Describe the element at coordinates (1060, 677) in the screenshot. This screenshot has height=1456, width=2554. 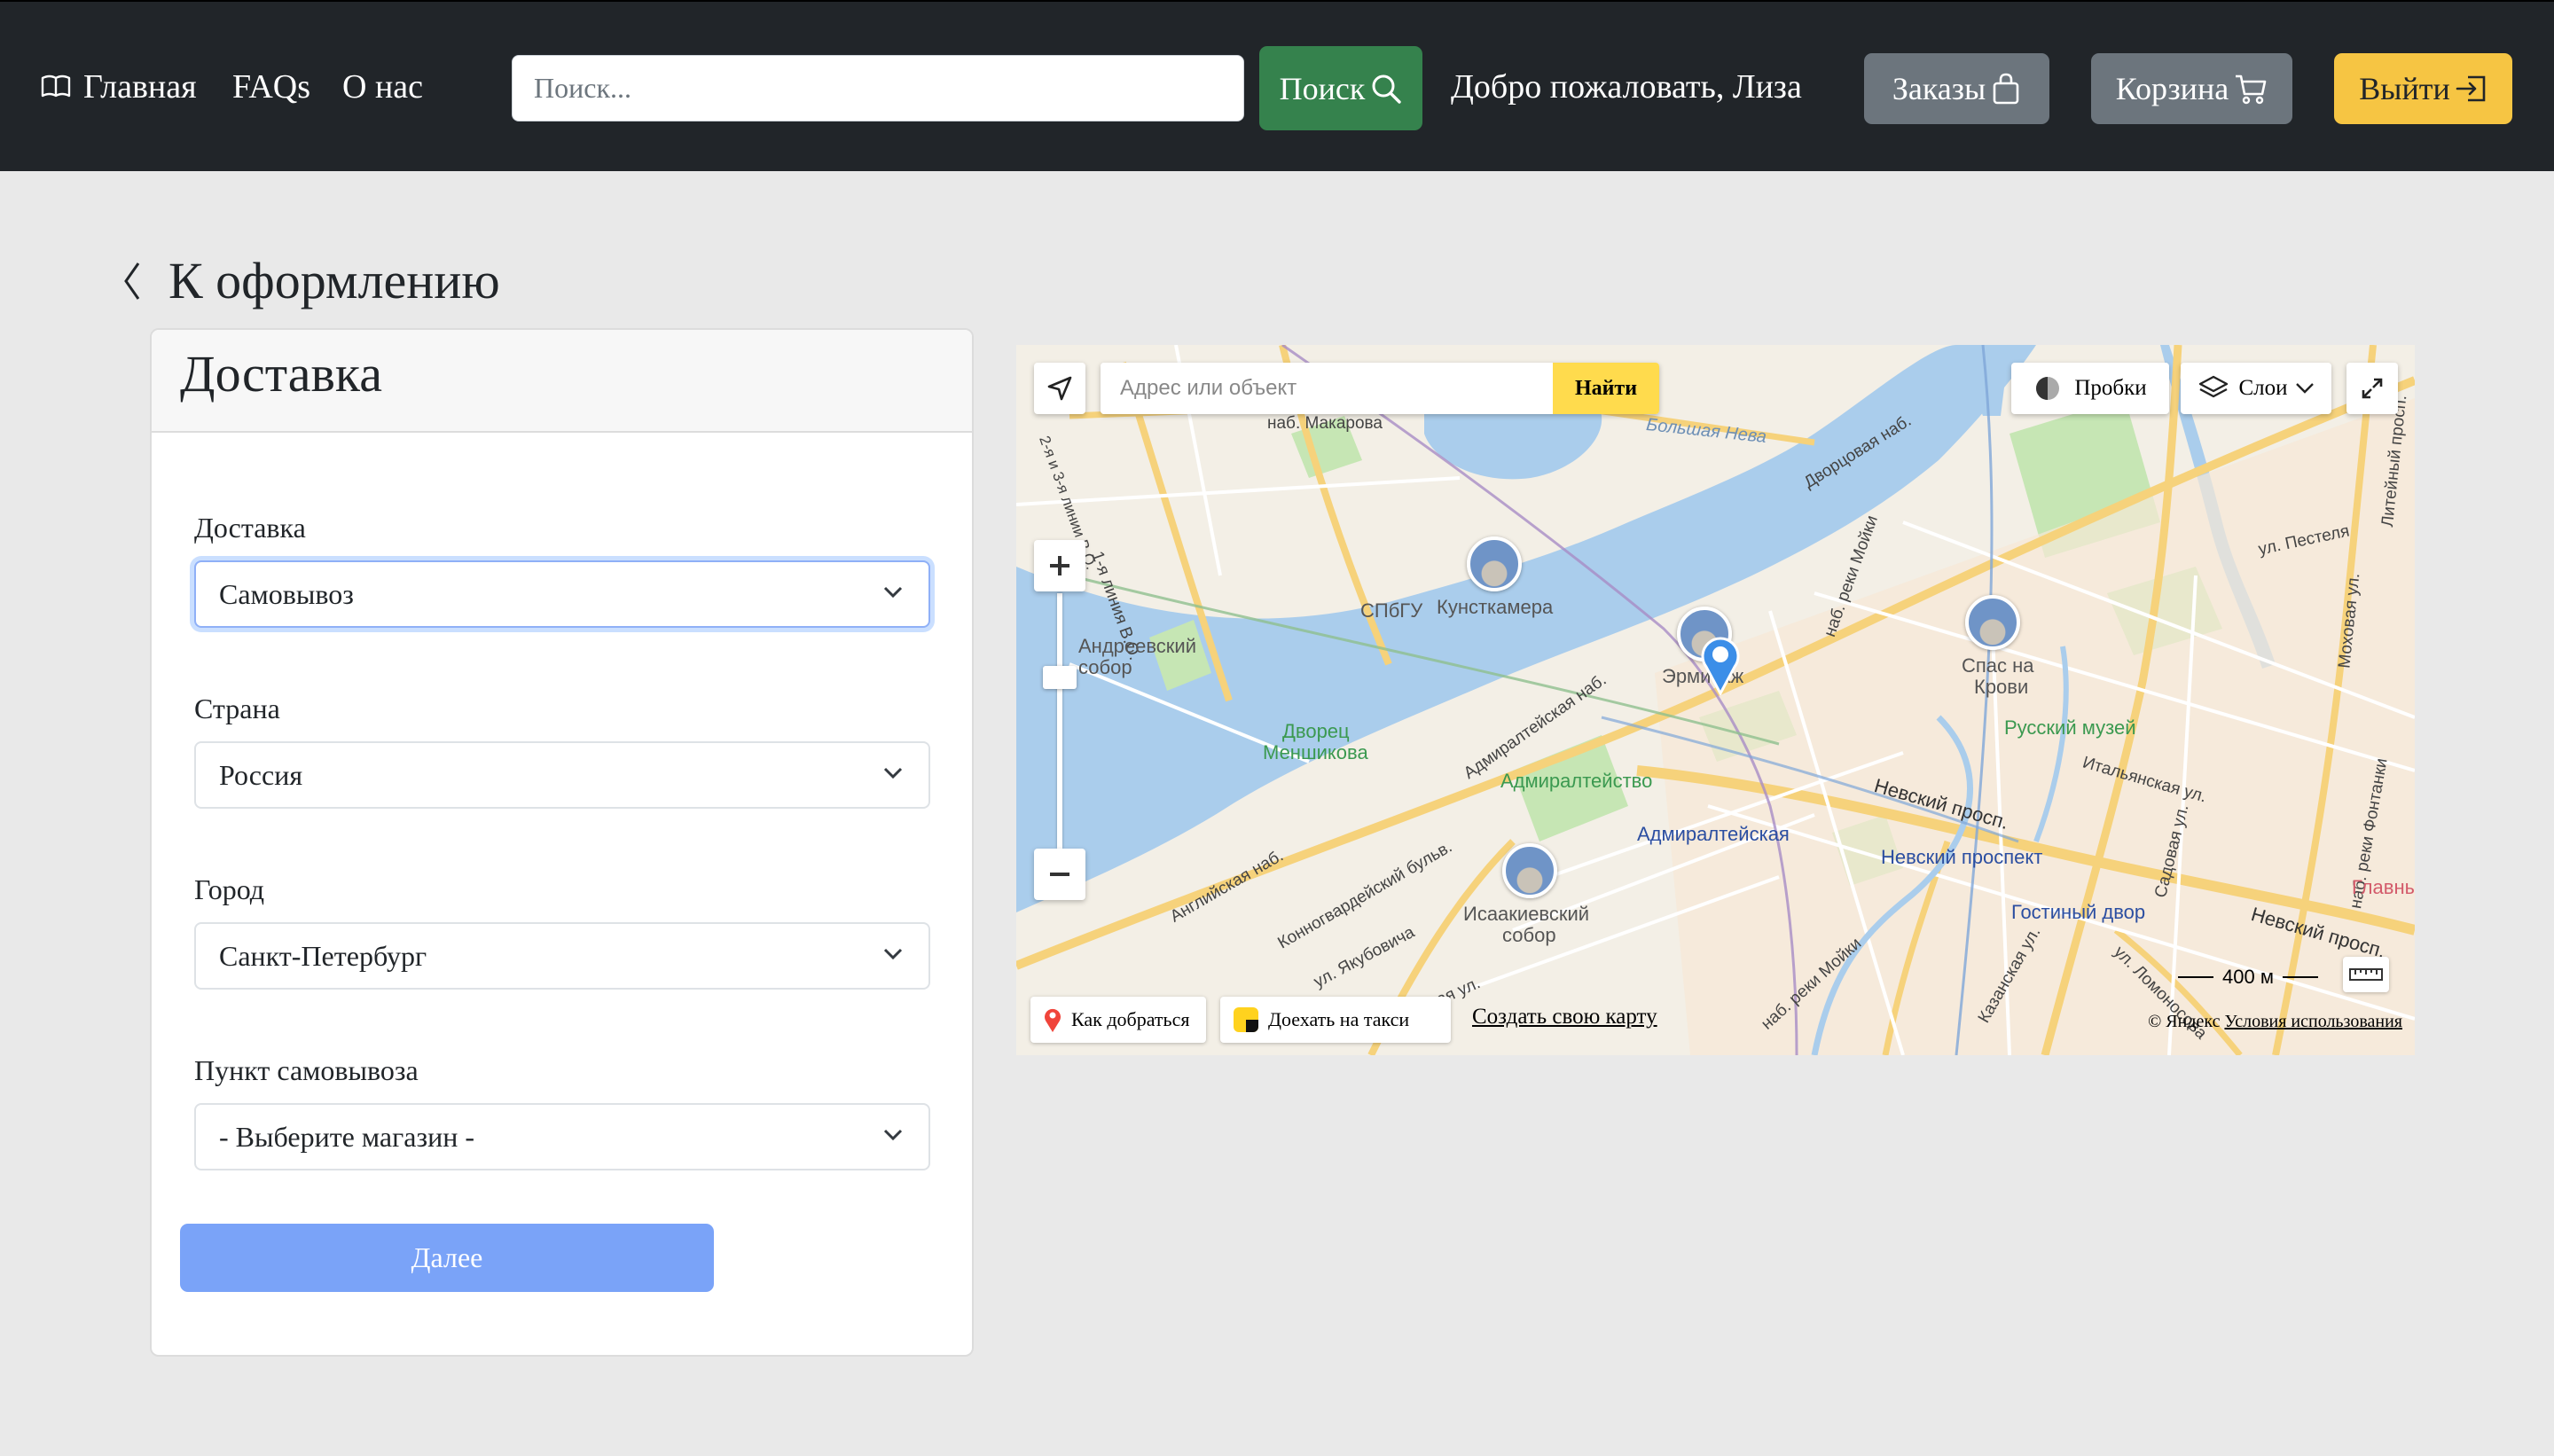
I see `map-zoom-slider-handle` at that location.